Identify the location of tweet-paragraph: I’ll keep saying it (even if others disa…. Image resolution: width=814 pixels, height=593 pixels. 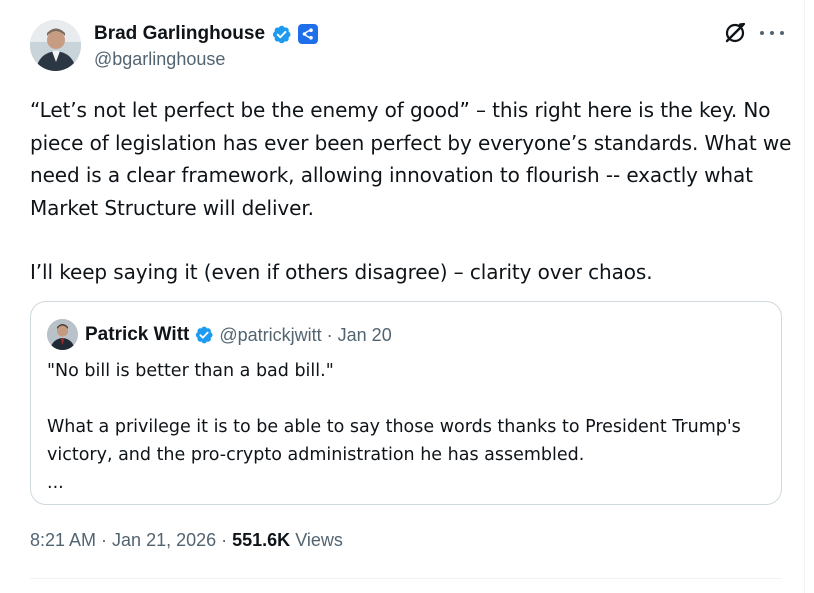
(341, 272).